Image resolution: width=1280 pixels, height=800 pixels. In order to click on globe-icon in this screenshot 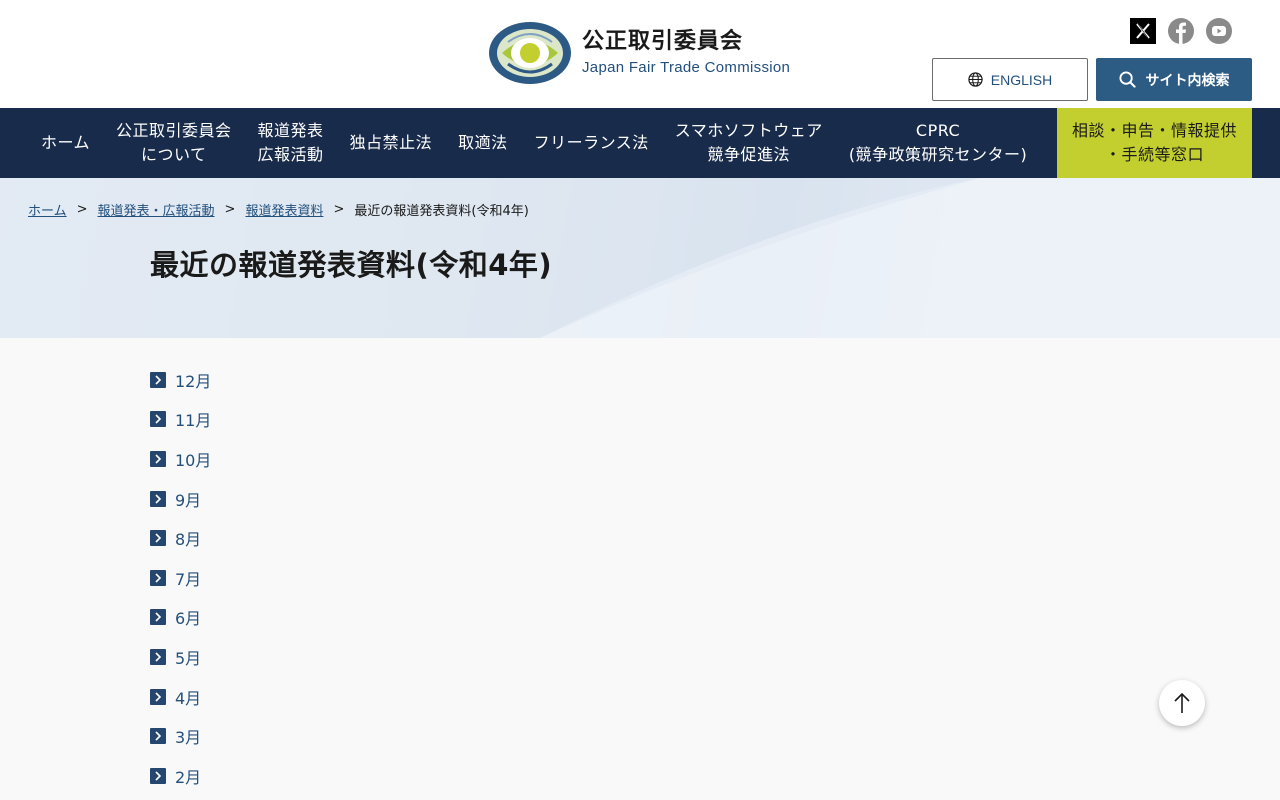, I will do `click(975, 79)`.